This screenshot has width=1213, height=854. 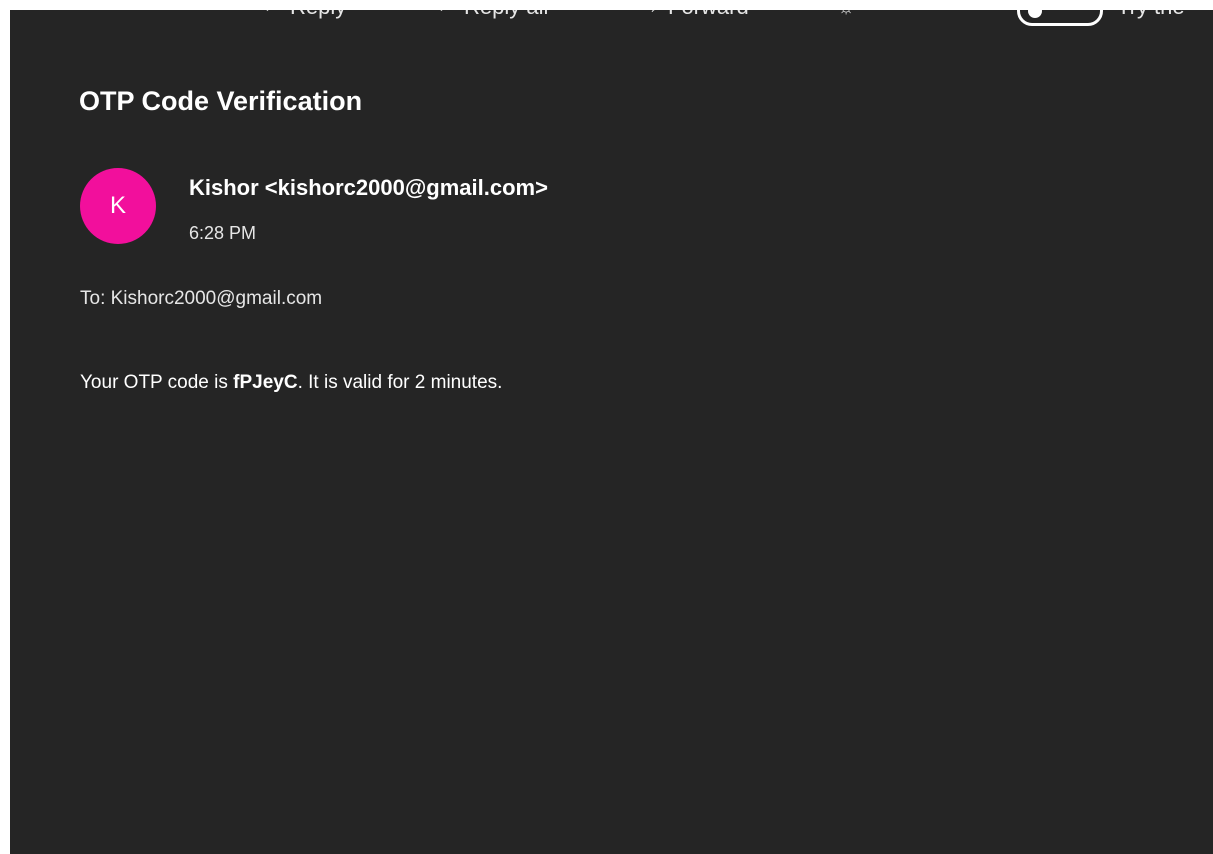 What do you see at coordinates (271, 14) in the screenshot?
I see `reply-icon: ↩` at bounding box center [271, 14].